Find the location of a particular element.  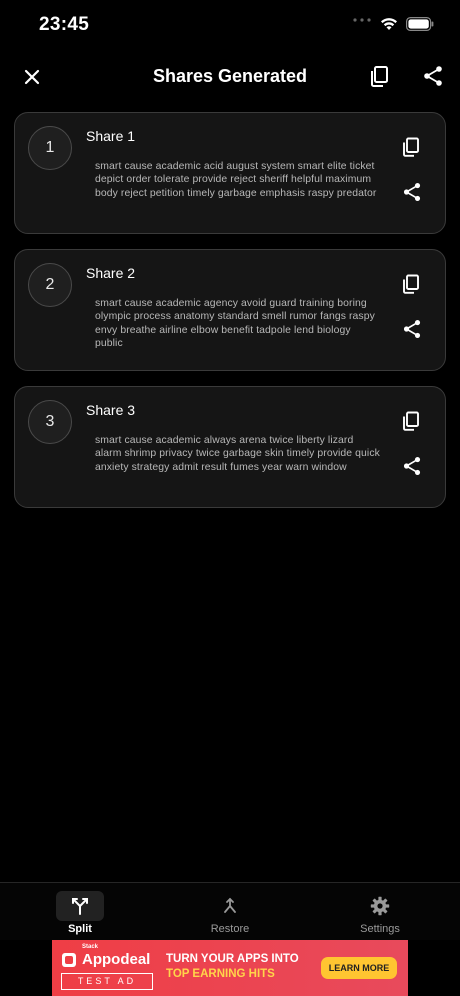

ad-headline-2: TOP EARNING HITS is located at coordinates (220, 974).